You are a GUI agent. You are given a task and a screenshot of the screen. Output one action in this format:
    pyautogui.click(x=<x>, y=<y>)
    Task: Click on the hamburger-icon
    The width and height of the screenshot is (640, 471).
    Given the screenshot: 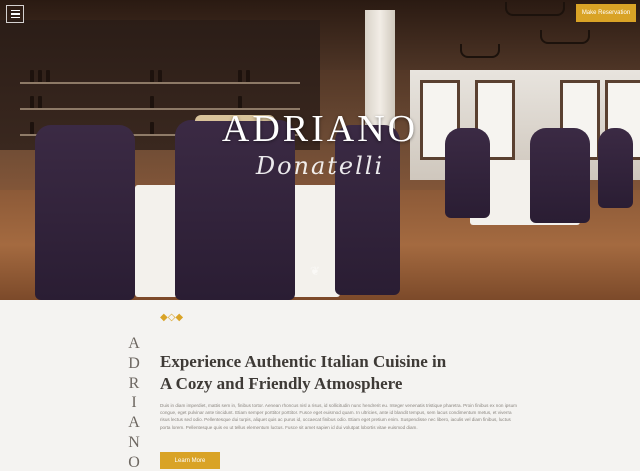 What is the action you would take?
    pyautogui.click(x=15, y=10)
    